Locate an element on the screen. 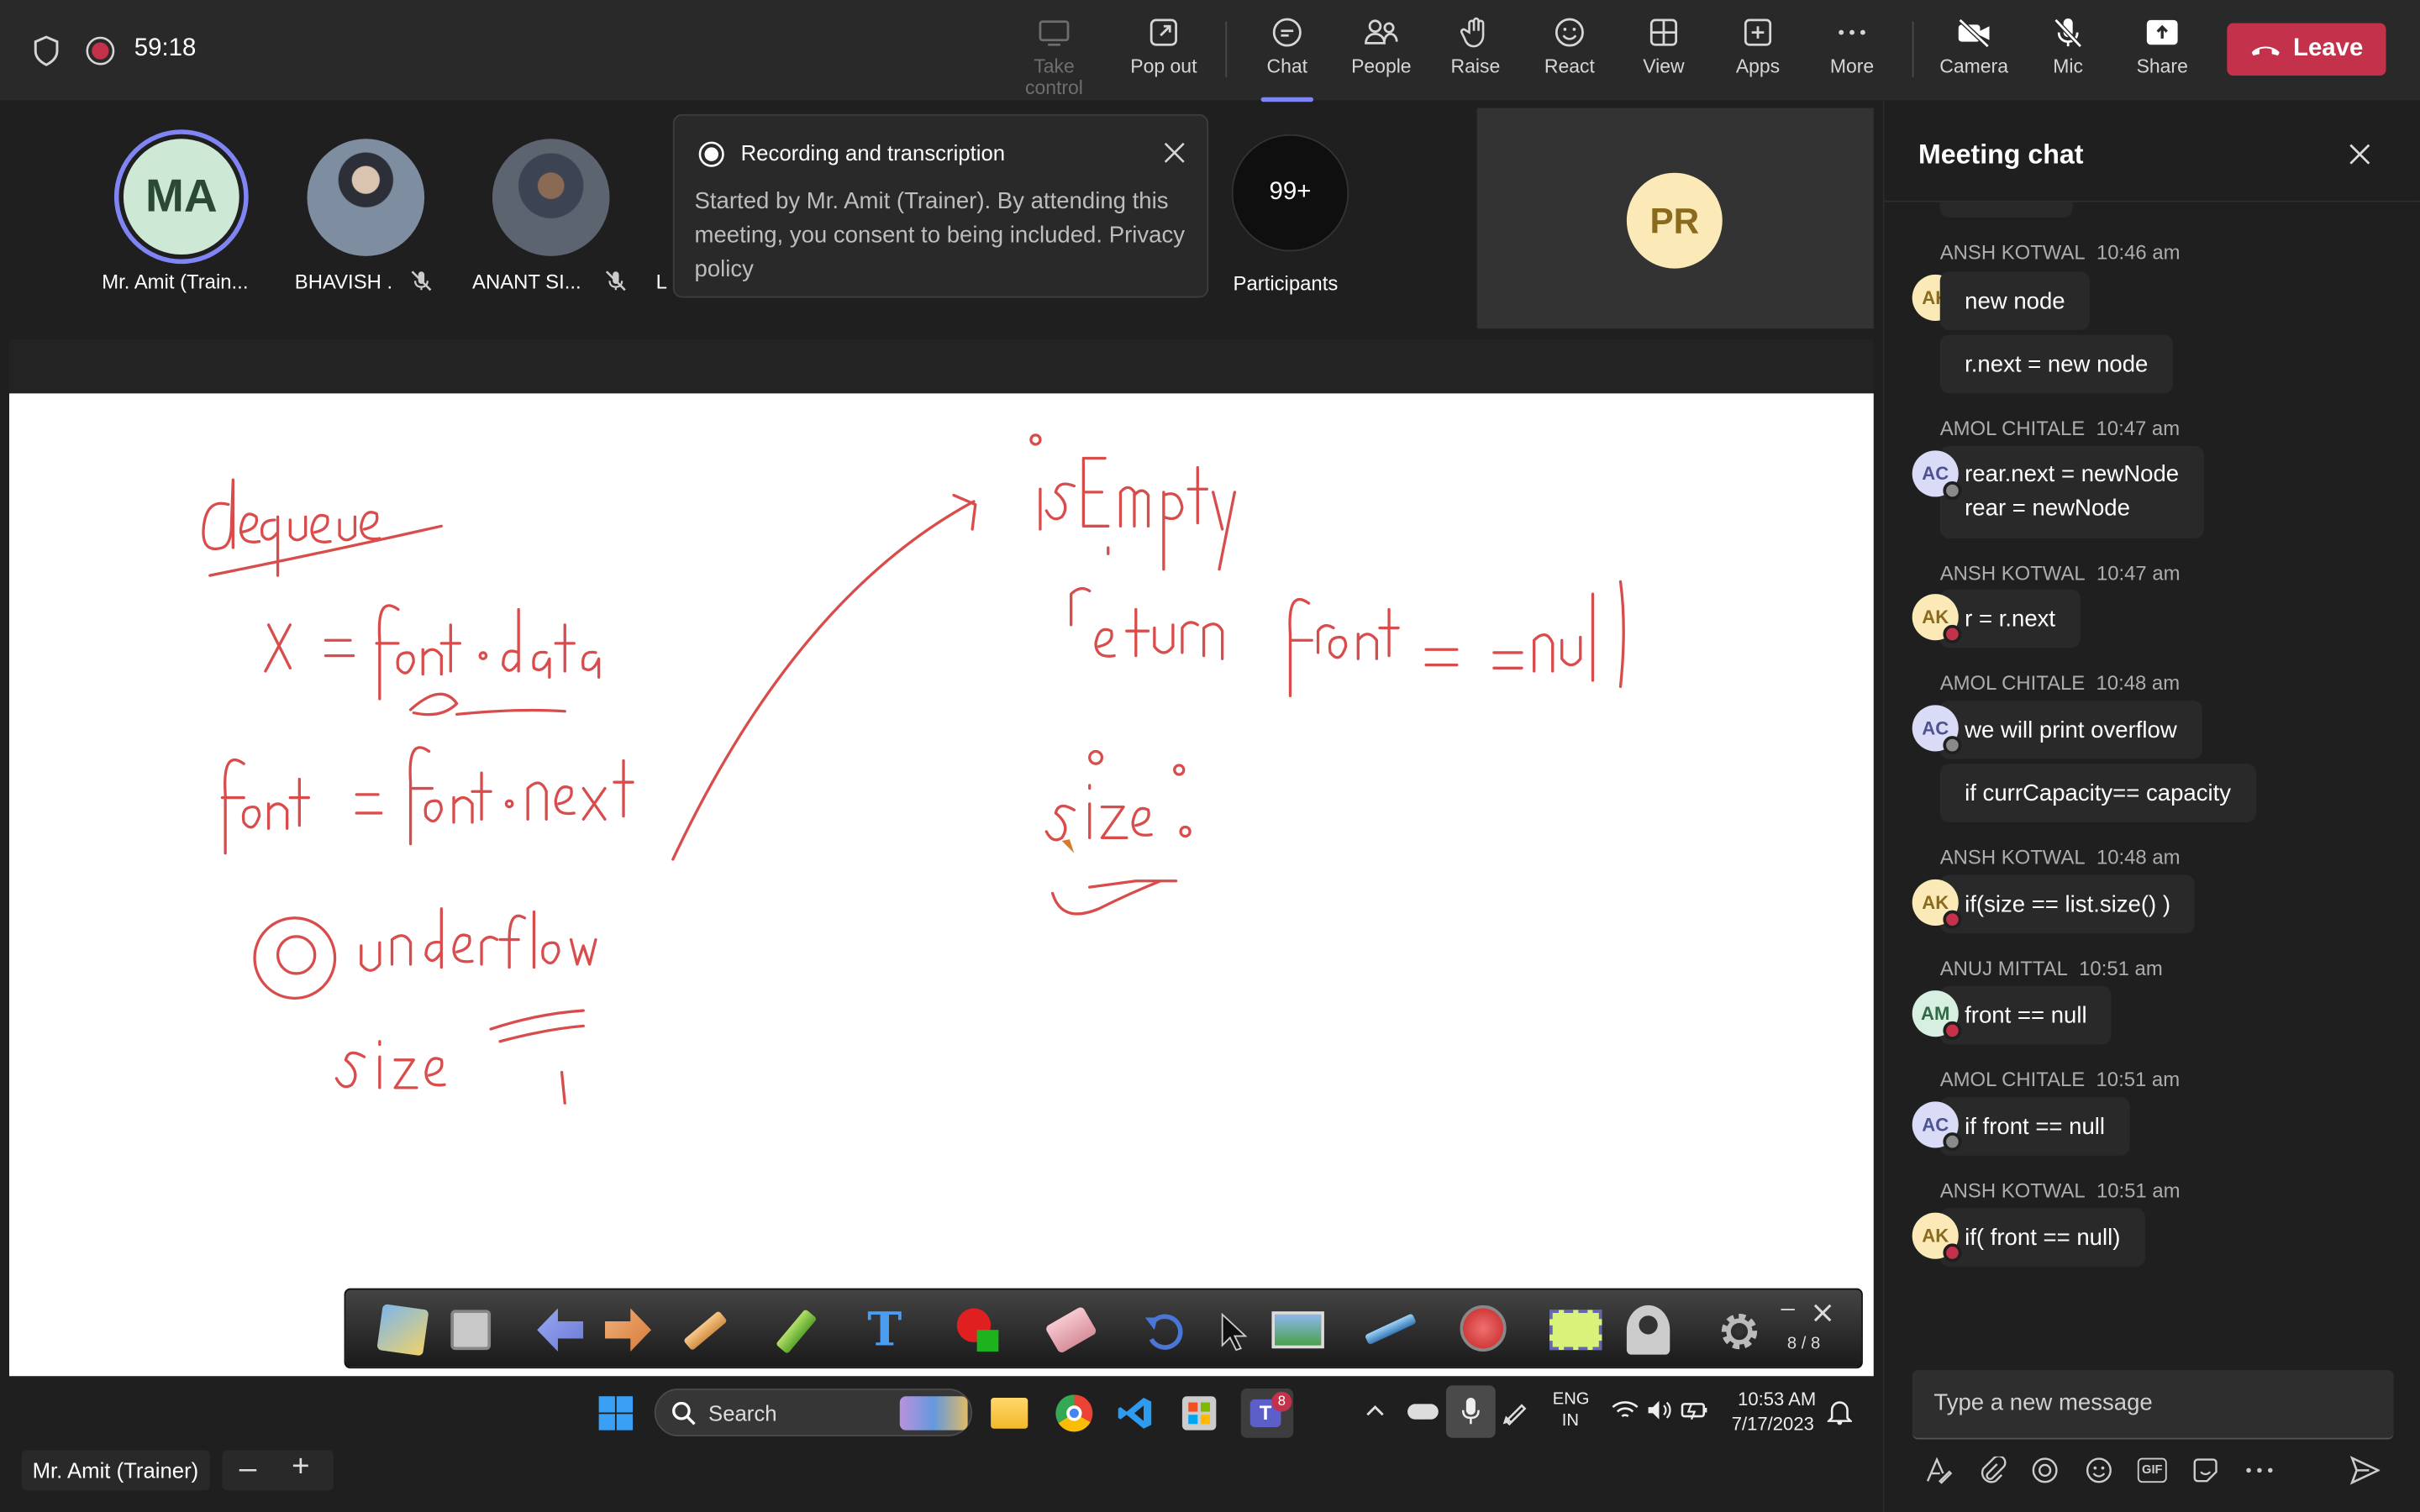 The height and width of the screenshot is (1512, 2420). gif-icon: GIF is located at coordinates (2152, 1470).